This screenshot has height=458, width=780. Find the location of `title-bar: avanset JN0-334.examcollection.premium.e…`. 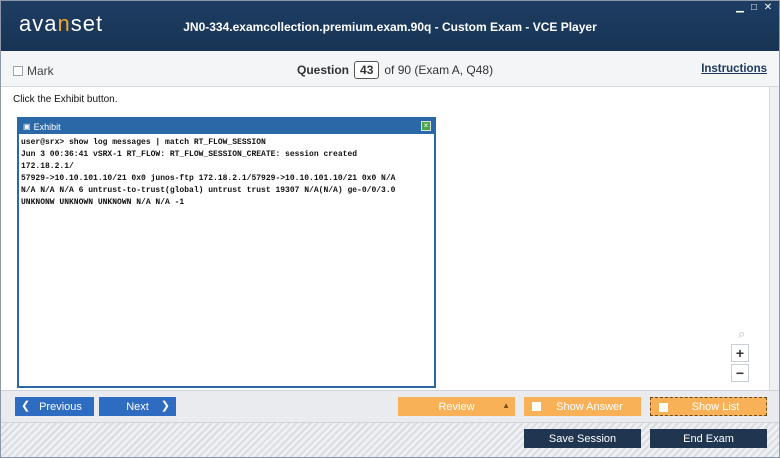

title-bar: avanset JN0-334.examcollection.premium.e… is located at coordinates (390, 26).